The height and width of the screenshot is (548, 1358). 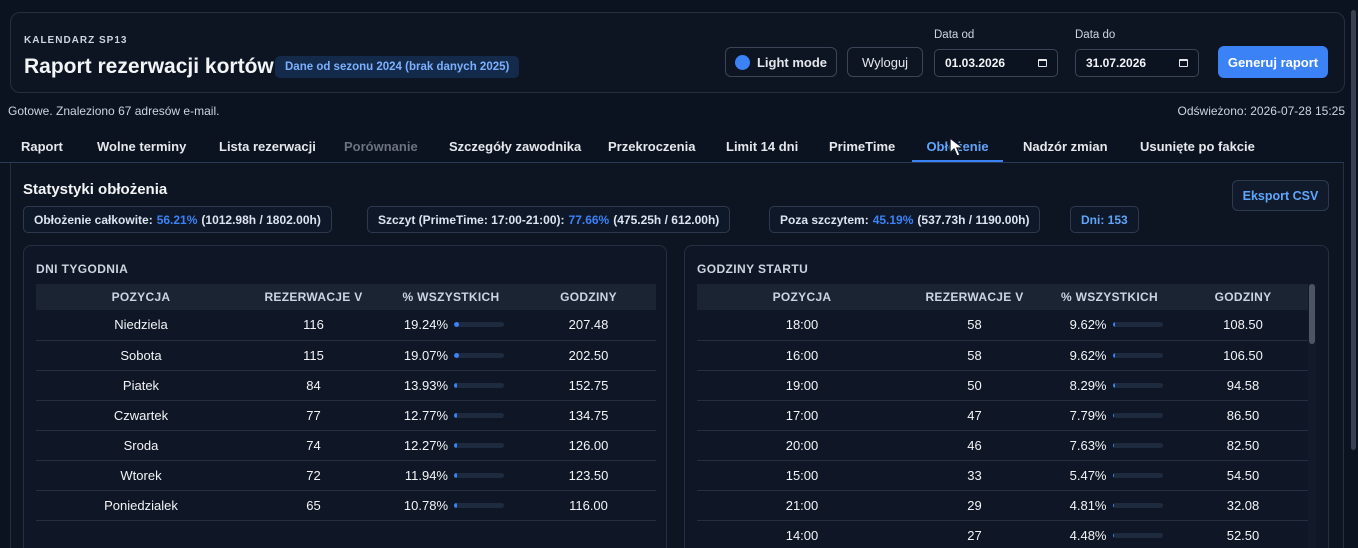 What do you see at coordinates (114, 111) in the screenshot?
I see `status-message: Gotowe. Znaleziono 67 adresów e-mail.` at bounding box center [114, 111].